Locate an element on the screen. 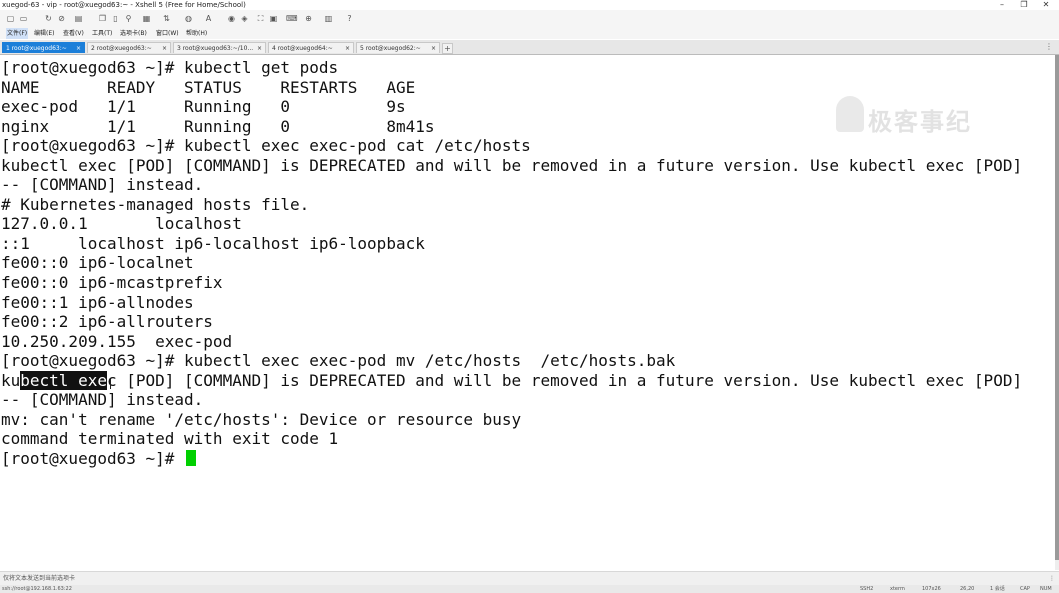 This screenshot has width=1059, height=593. menu-file: 文件(F) is located at coordinates (17, 33).